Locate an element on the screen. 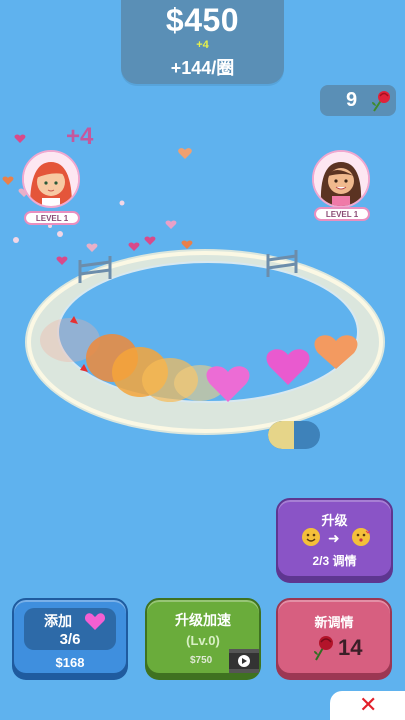 The image size is (405, 720). new-flirt-cost: 14 is located at coordinates (350, 647).